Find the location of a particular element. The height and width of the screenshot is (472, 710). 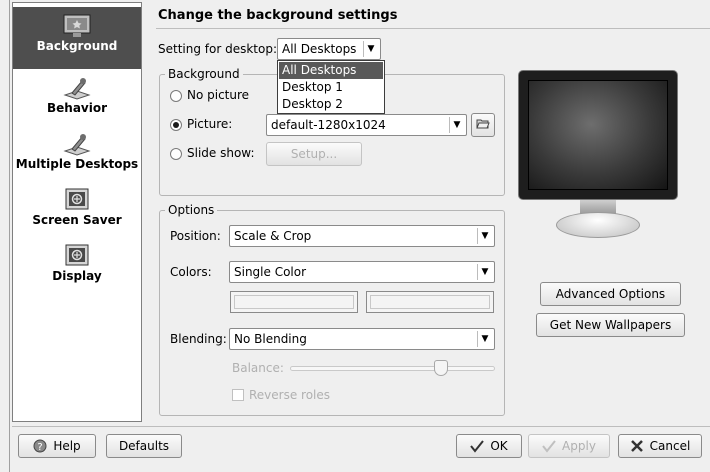

apply-label: Apply is located at coordinates (579, 446).